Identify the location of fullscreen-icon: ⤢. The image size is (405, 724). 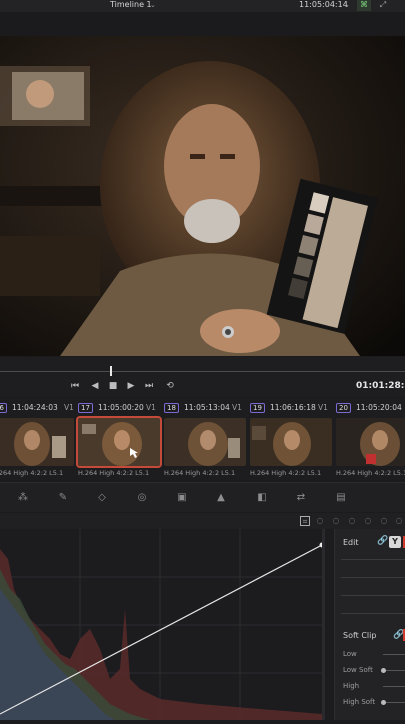
(383, 5).